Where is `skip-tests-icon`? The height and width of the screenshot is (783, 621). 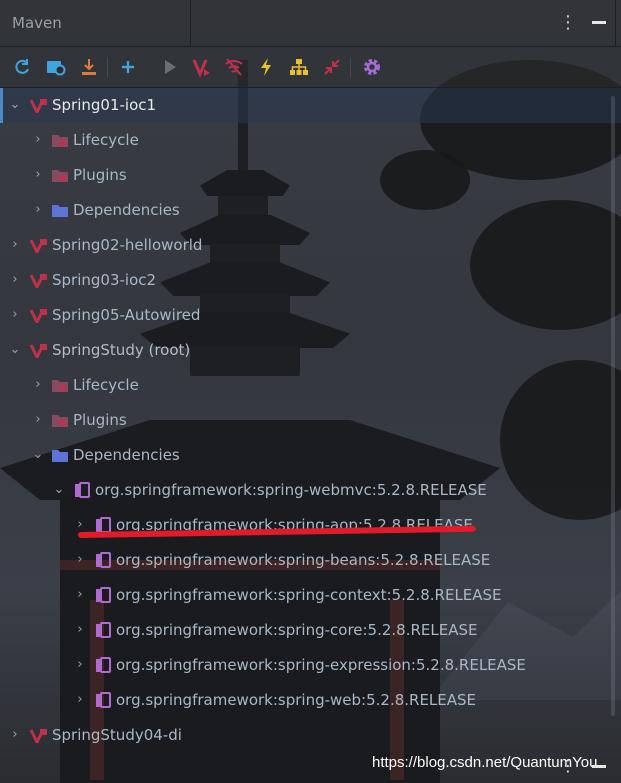 skip-tests-icon is located at coordinates (266, 67).